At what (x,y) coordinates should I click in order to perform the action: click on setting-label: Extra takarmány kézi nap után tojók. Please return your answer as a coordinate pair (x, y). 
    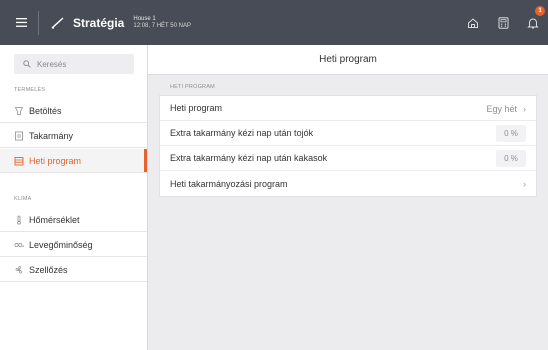
    Looking at the image, I should click on (242, 133).